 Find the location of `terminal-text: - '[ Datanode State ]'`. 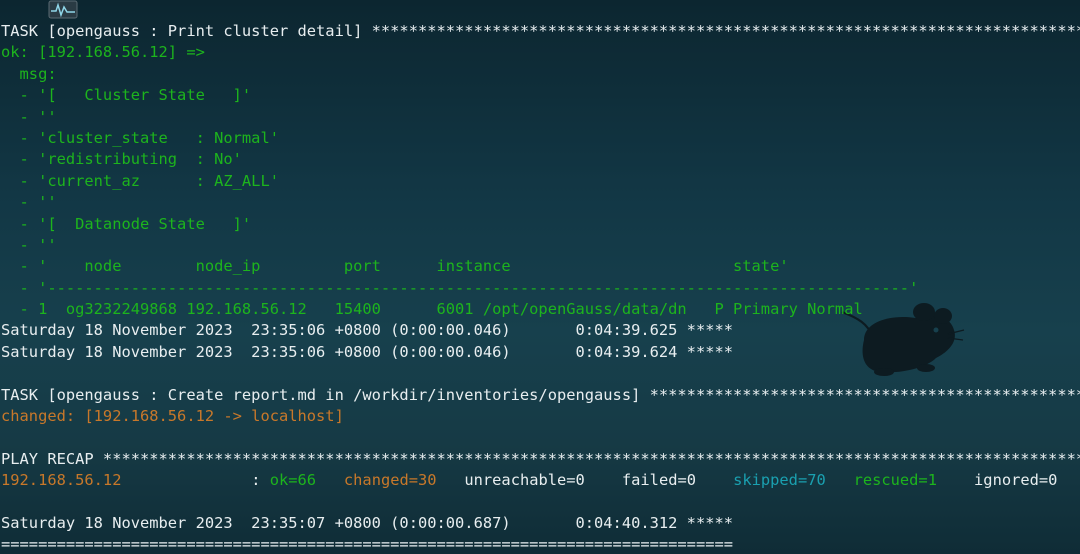

terminal-text: - '[ Datanode State ]' is located at coordinates (126, 223).